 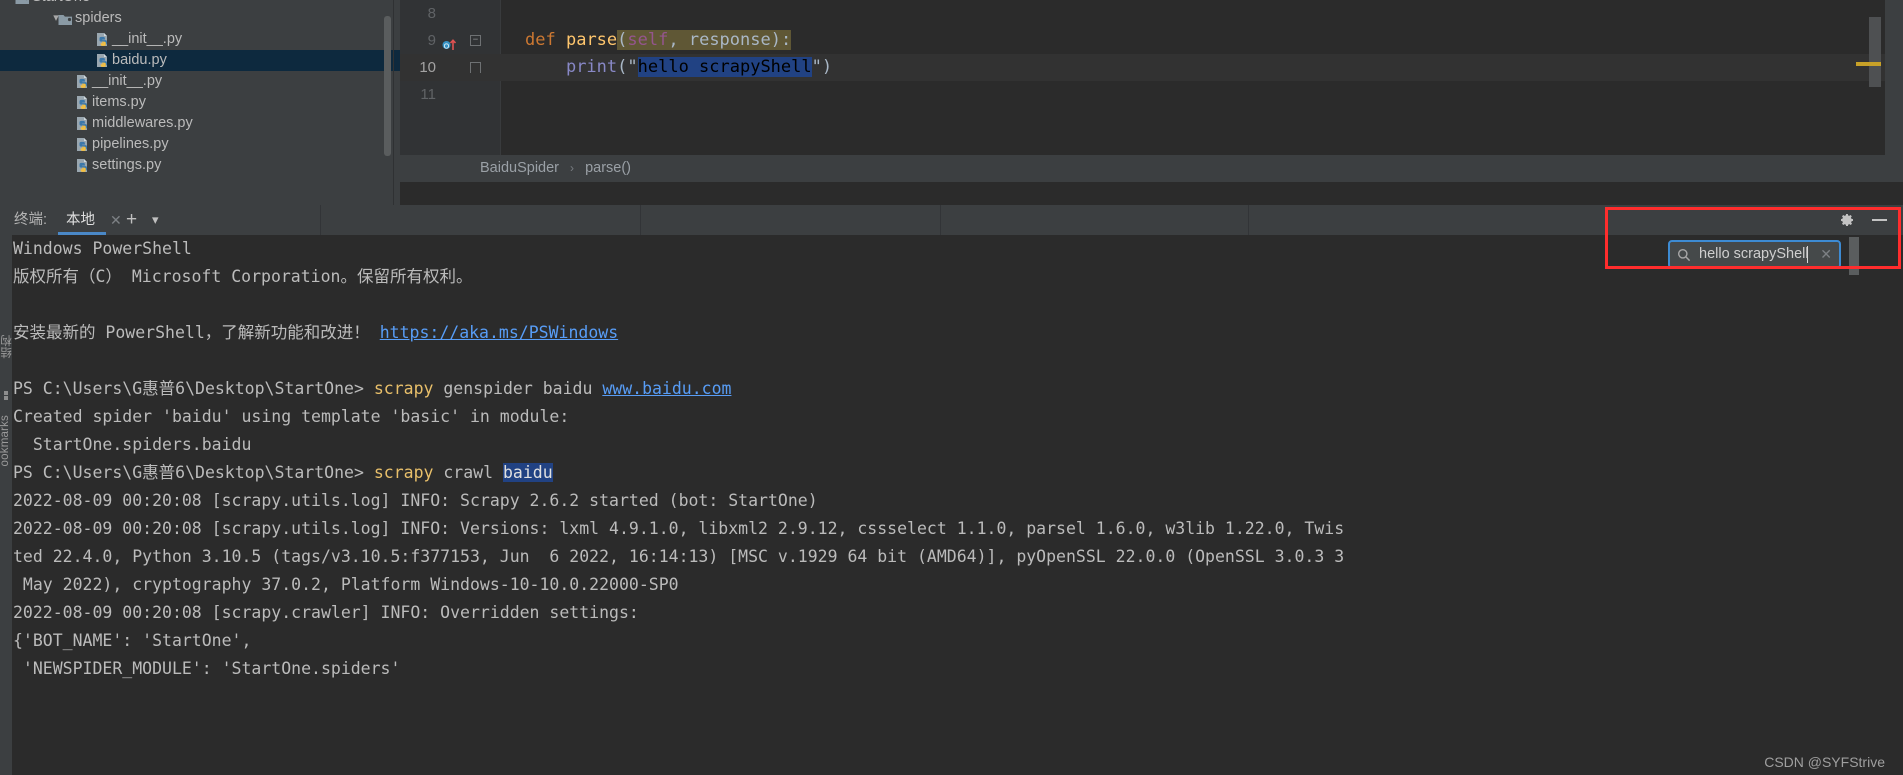 I want to click on breadcrumb-method: parse(), so click(x=608, y=168).